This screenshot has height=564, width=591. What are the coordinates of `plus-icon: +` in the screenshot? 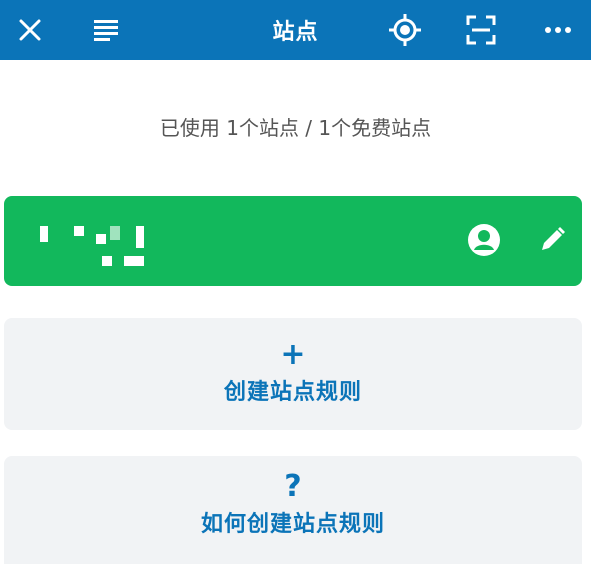 It's located at (293, 354).